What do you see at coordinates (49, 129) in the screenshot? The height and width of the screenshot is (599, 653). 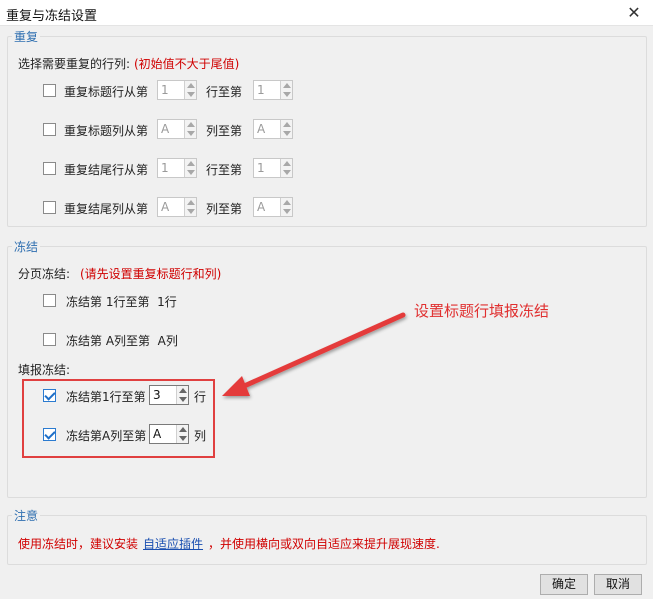 I see `repeat-title-col-checkbox` at bounding box center [49, 129].